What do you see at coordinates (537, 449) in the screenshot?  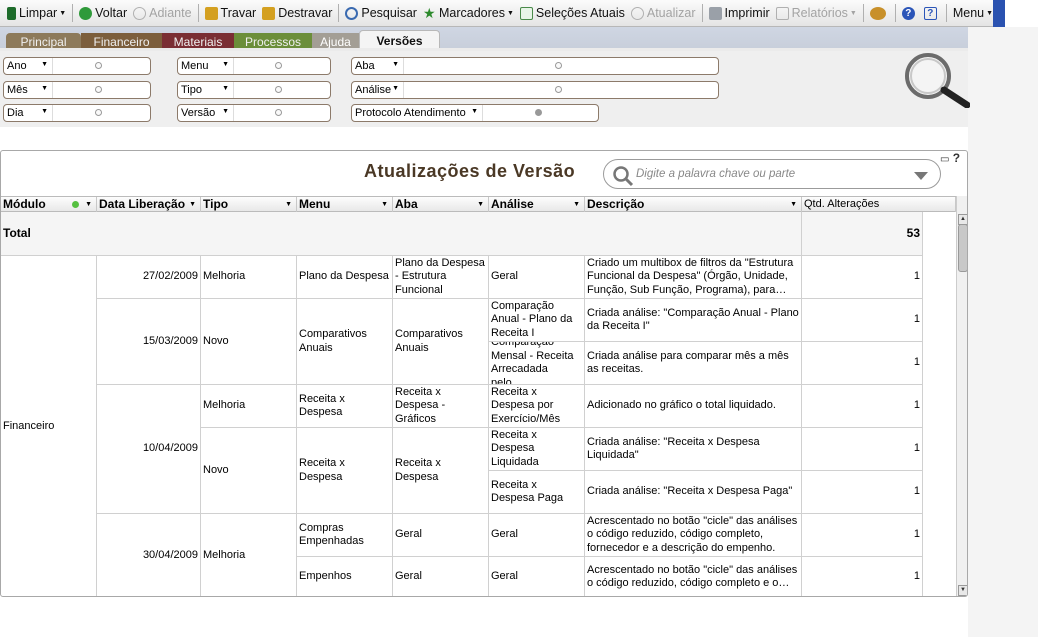 I see `analise-cell: Receita x Despesa Liquidada` at bounding box center [537, 449].